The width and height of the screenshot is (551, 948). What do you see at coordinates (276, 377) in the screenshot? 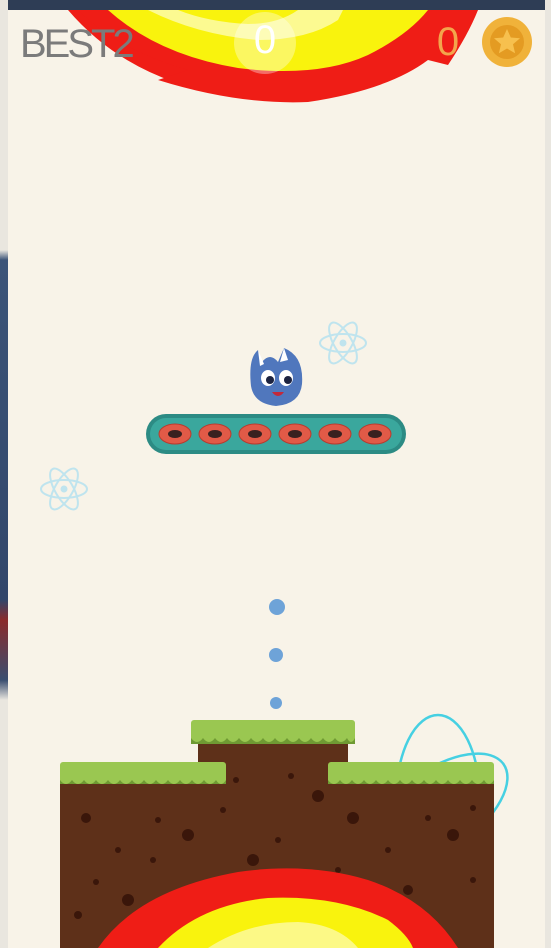
I see `blue-creature-icon` at bounding box center [276, 377].